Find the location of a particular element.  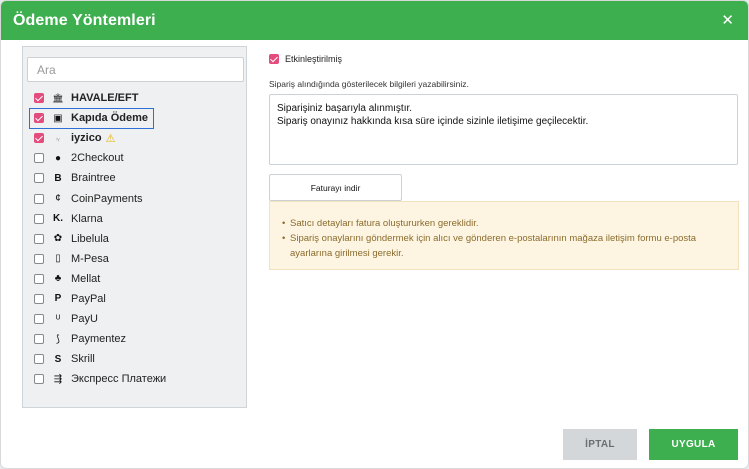

cancel-button: İPTAL is located at coordinates (600, 444).